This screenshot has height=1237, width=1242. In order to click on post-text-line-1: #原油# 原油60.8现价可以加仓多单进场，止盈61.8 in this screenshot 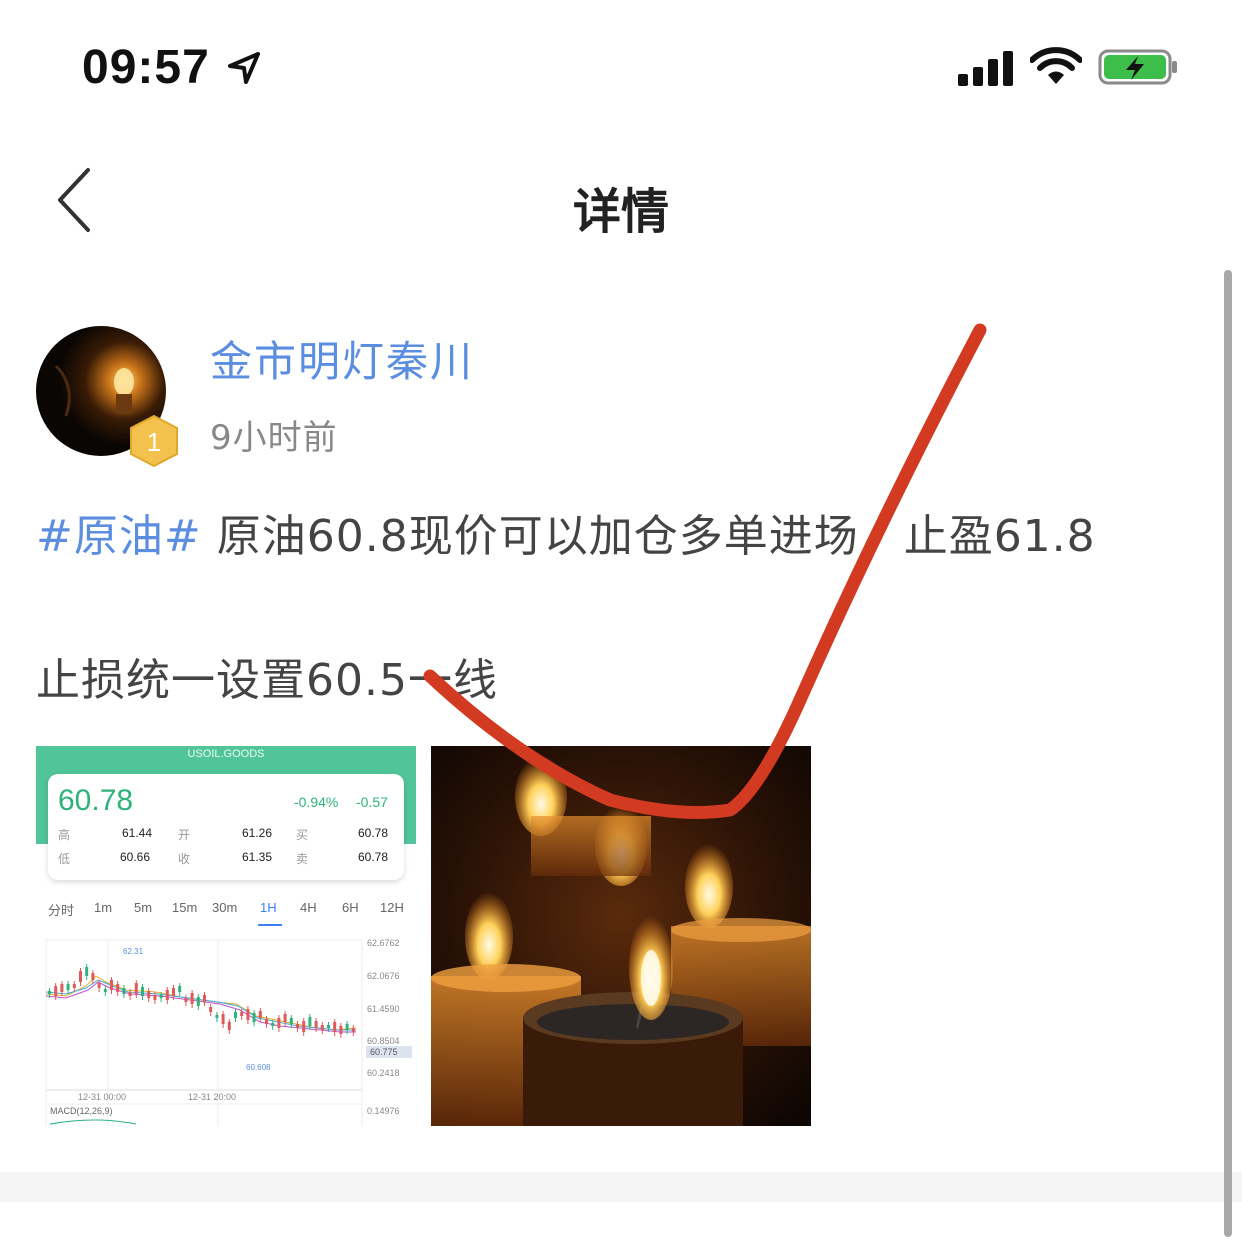, I will do `click(566, 532)`.